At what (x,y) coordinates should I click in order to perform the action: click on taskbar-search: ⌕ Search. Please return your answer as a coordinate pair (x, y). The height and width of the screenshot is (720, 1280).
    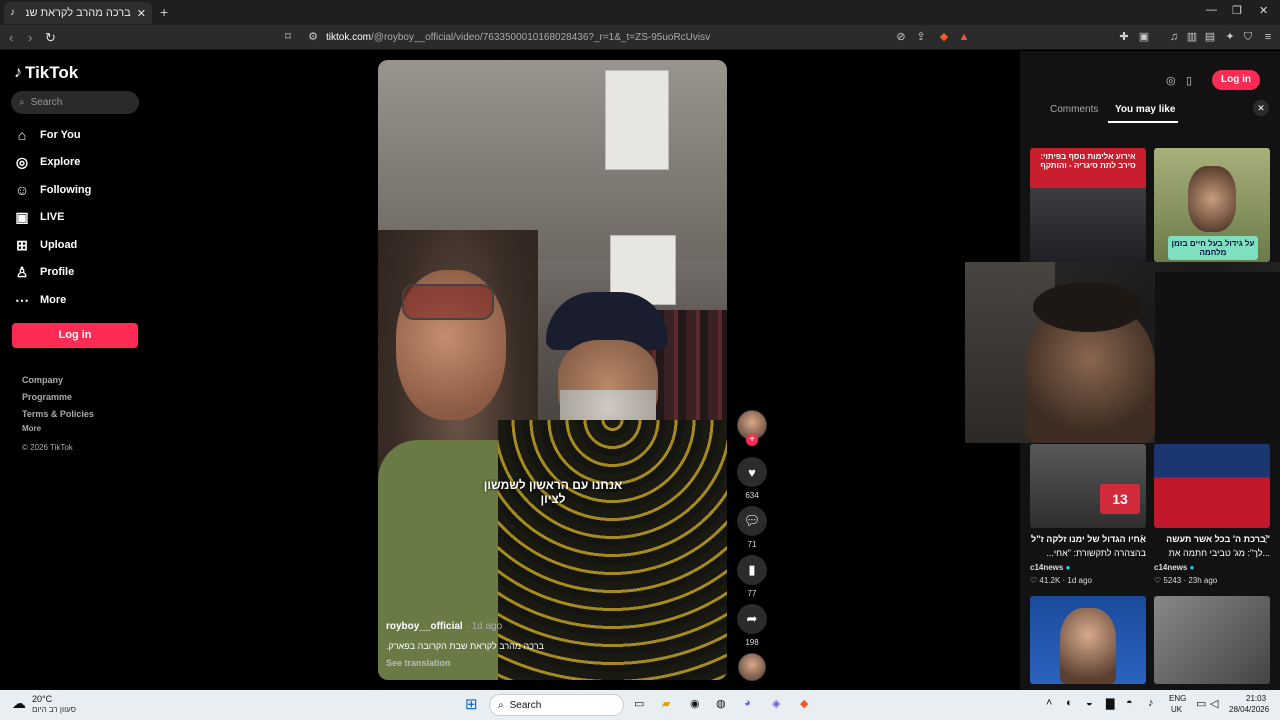
    Looking at the image, I should click on (556, 705).